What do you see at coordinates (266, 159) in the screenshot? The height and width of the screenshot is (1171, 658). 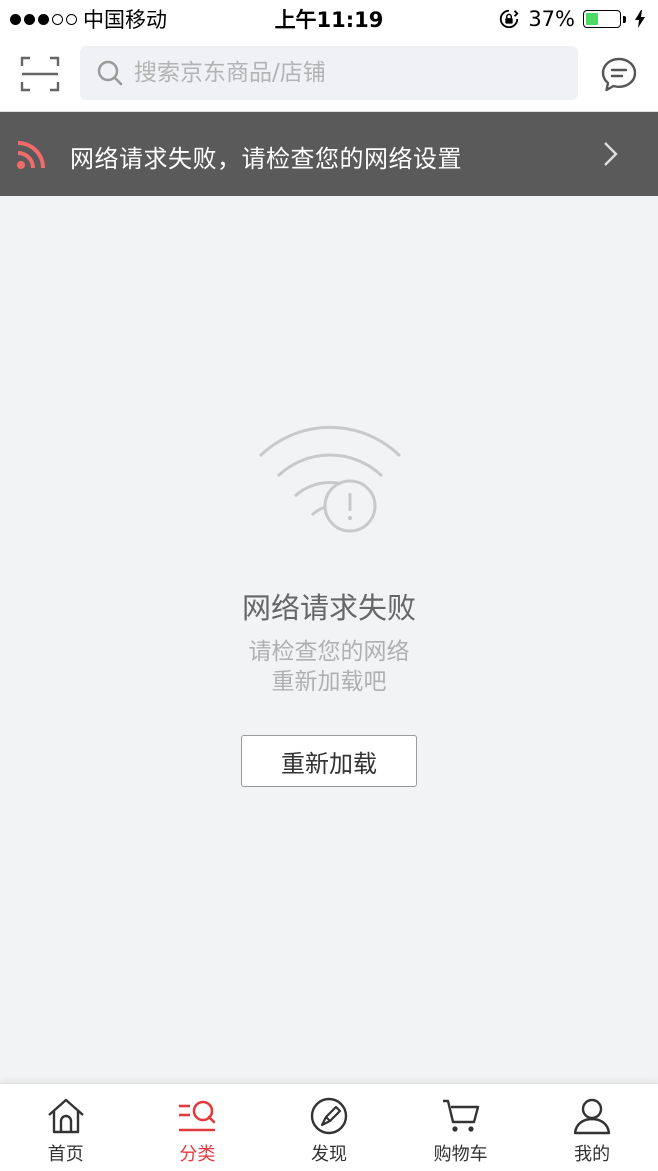 I see `banner-text: 网络请求失败，请检查您的网络设置` at bounding box center [266, 159].